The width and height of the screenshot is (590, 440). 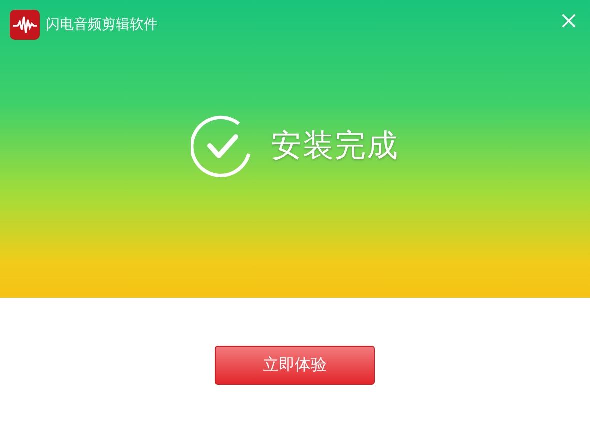 I want to click on close-icon, so click(x=569, y=21).